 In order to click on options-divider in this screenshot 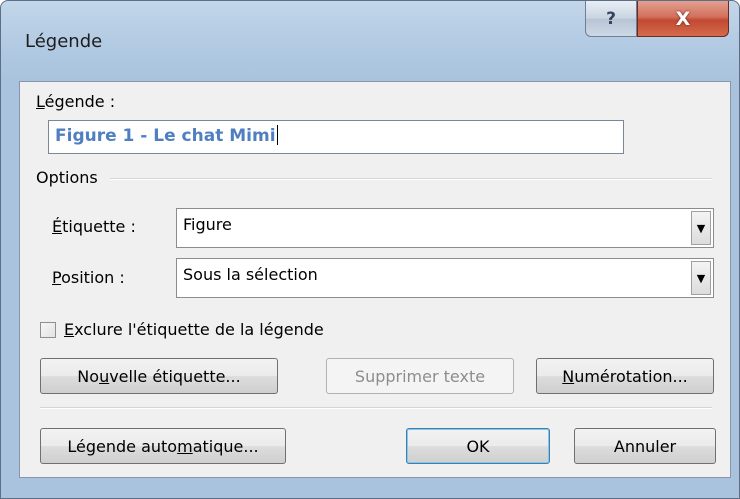, I will do `click(411, 179)`.